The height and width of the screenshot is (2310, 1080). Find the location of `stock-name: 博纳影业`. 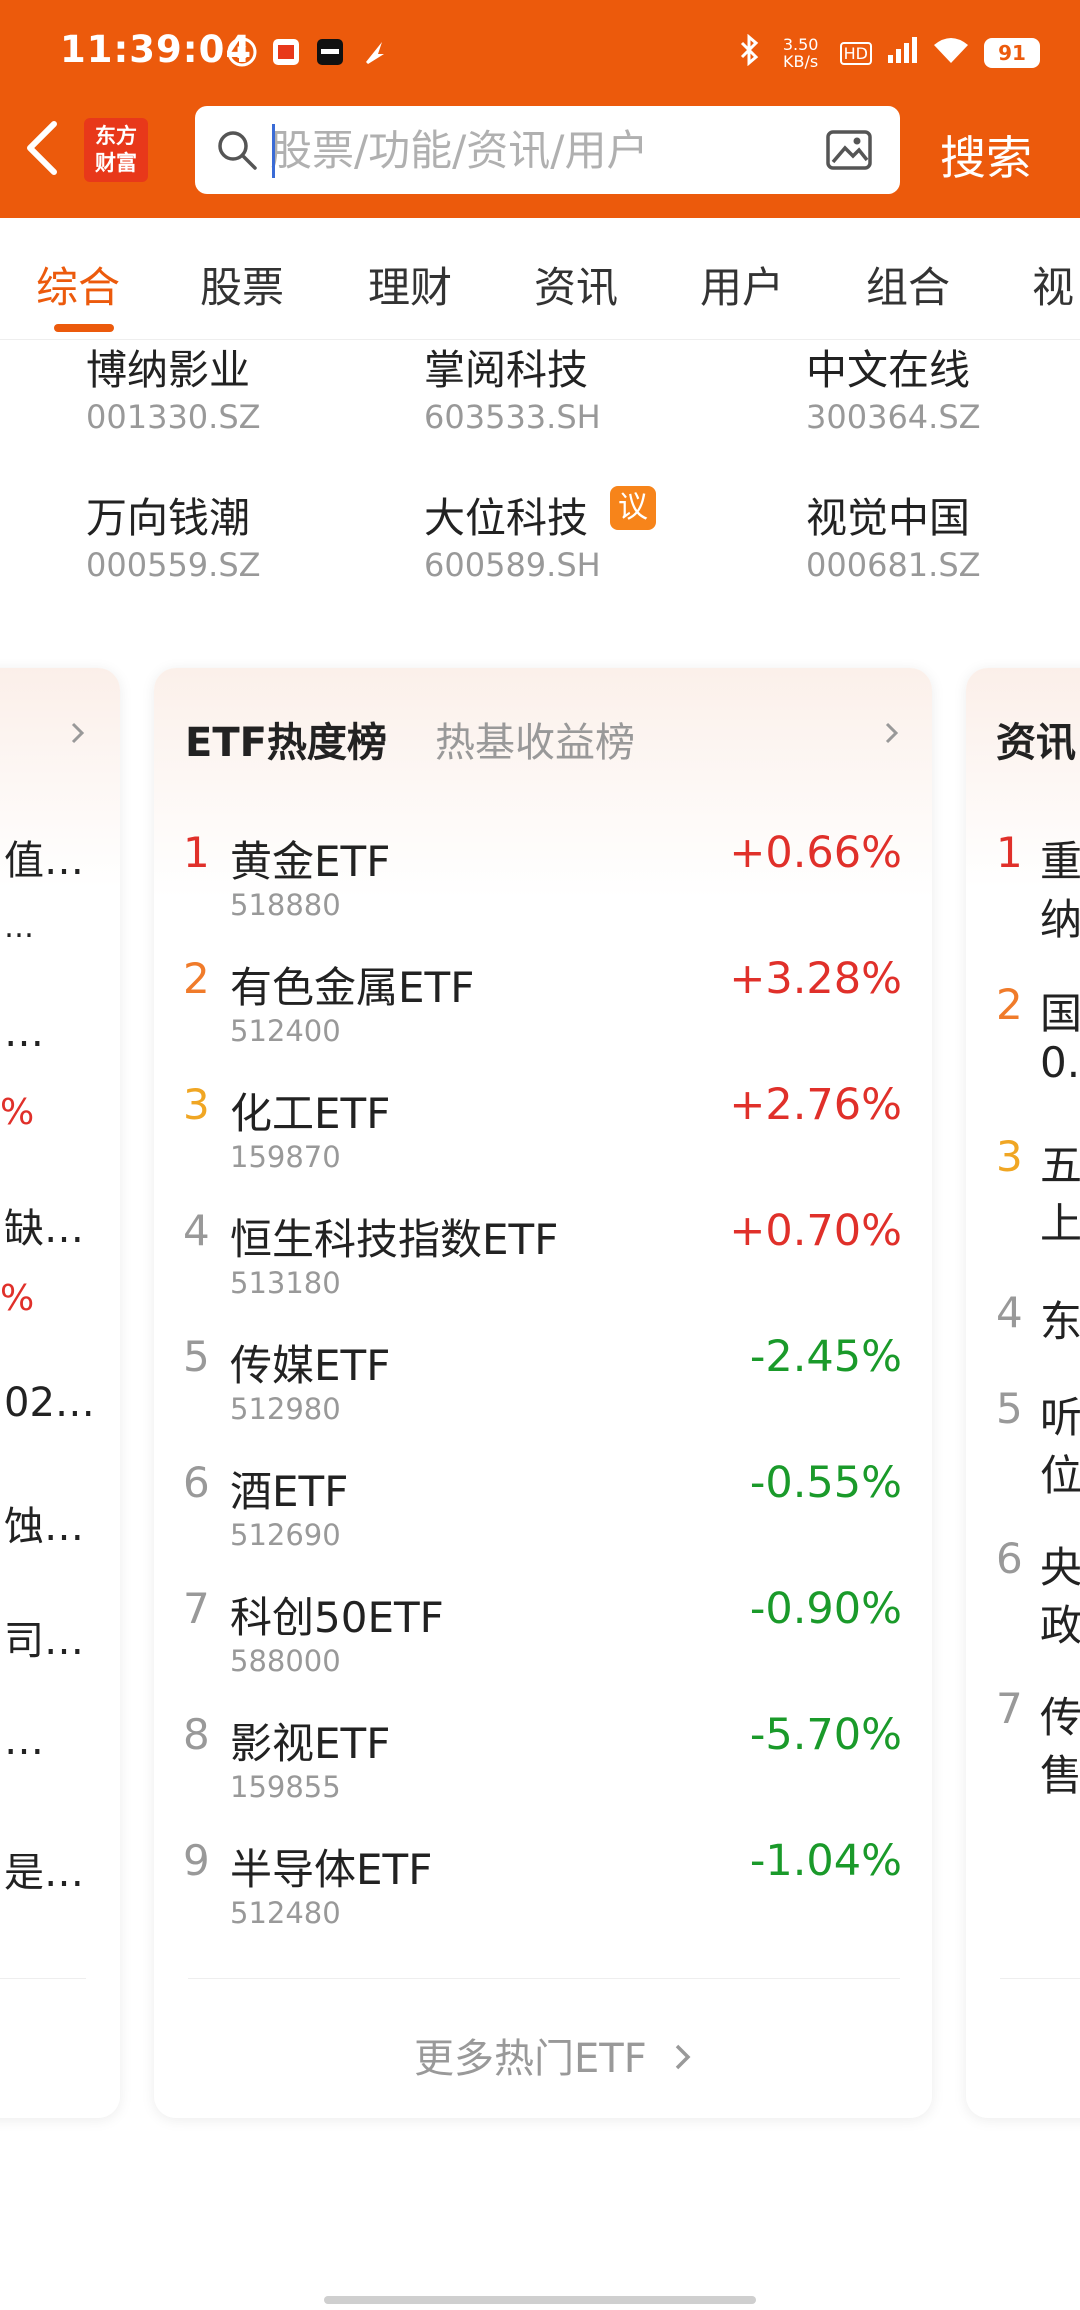

stock-name: 博纳影业 is located at coordinates (168, 366).